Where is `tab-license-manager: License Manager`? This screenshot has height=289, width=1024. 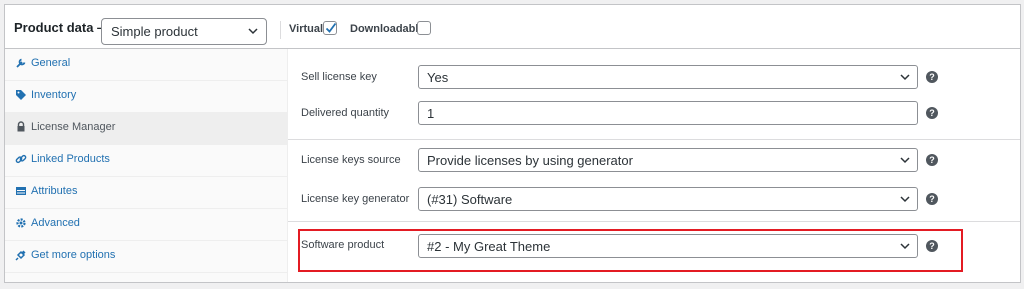 tab-license-manager: License Manager is located at coordinates (146, 129).